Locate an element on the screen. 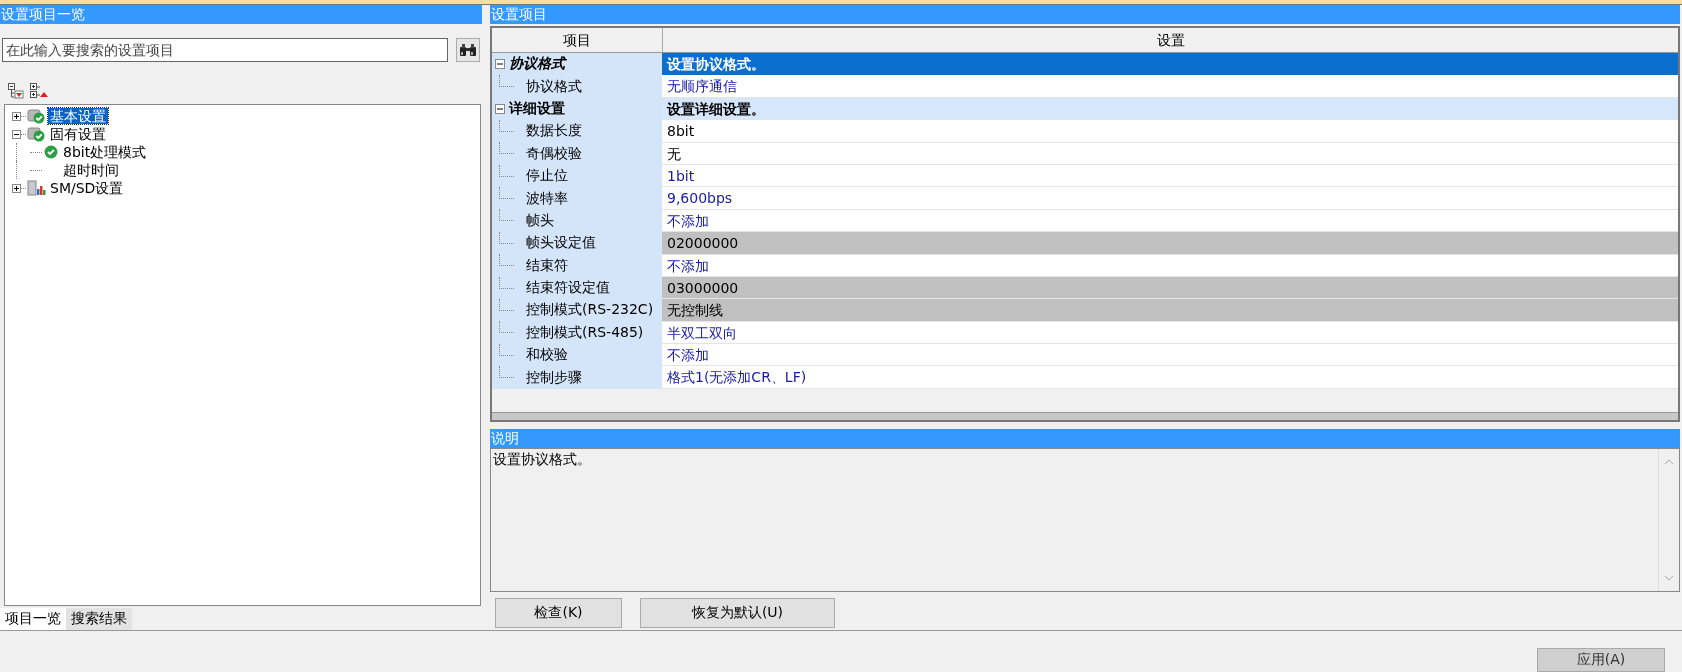 The width and height of the screenshot is (1682, 672). setting-name: 奇偶校验 is located at coordinates (554, 153).